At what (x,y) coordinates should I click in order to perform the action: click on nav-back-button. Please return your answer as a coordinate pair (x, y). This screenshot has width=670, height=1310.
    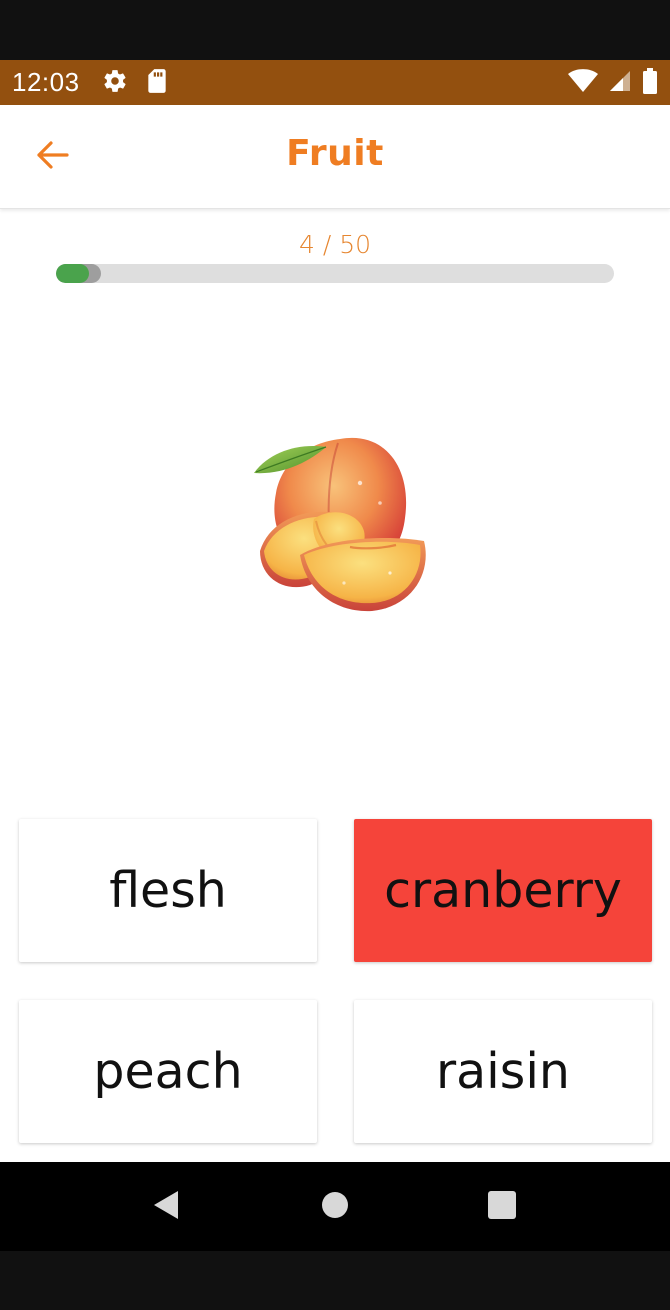
    Looking at the image, I should click on (166, 1207).